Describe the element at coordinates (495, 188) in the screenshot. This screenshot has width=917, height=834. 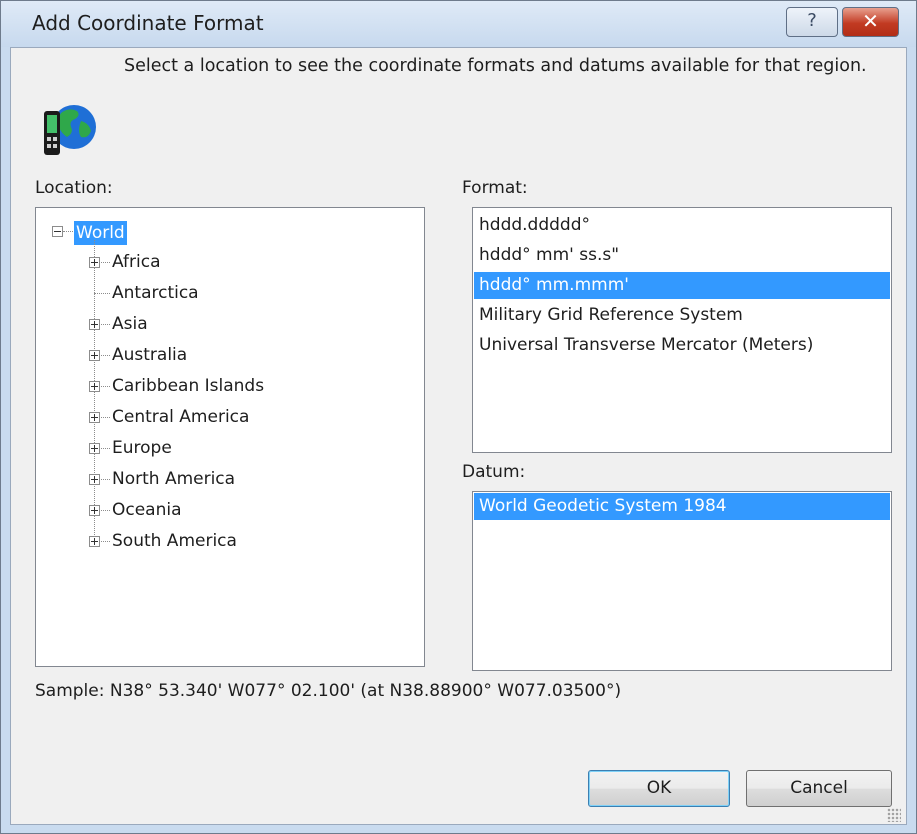
I see `format-label: Format:` at that location.